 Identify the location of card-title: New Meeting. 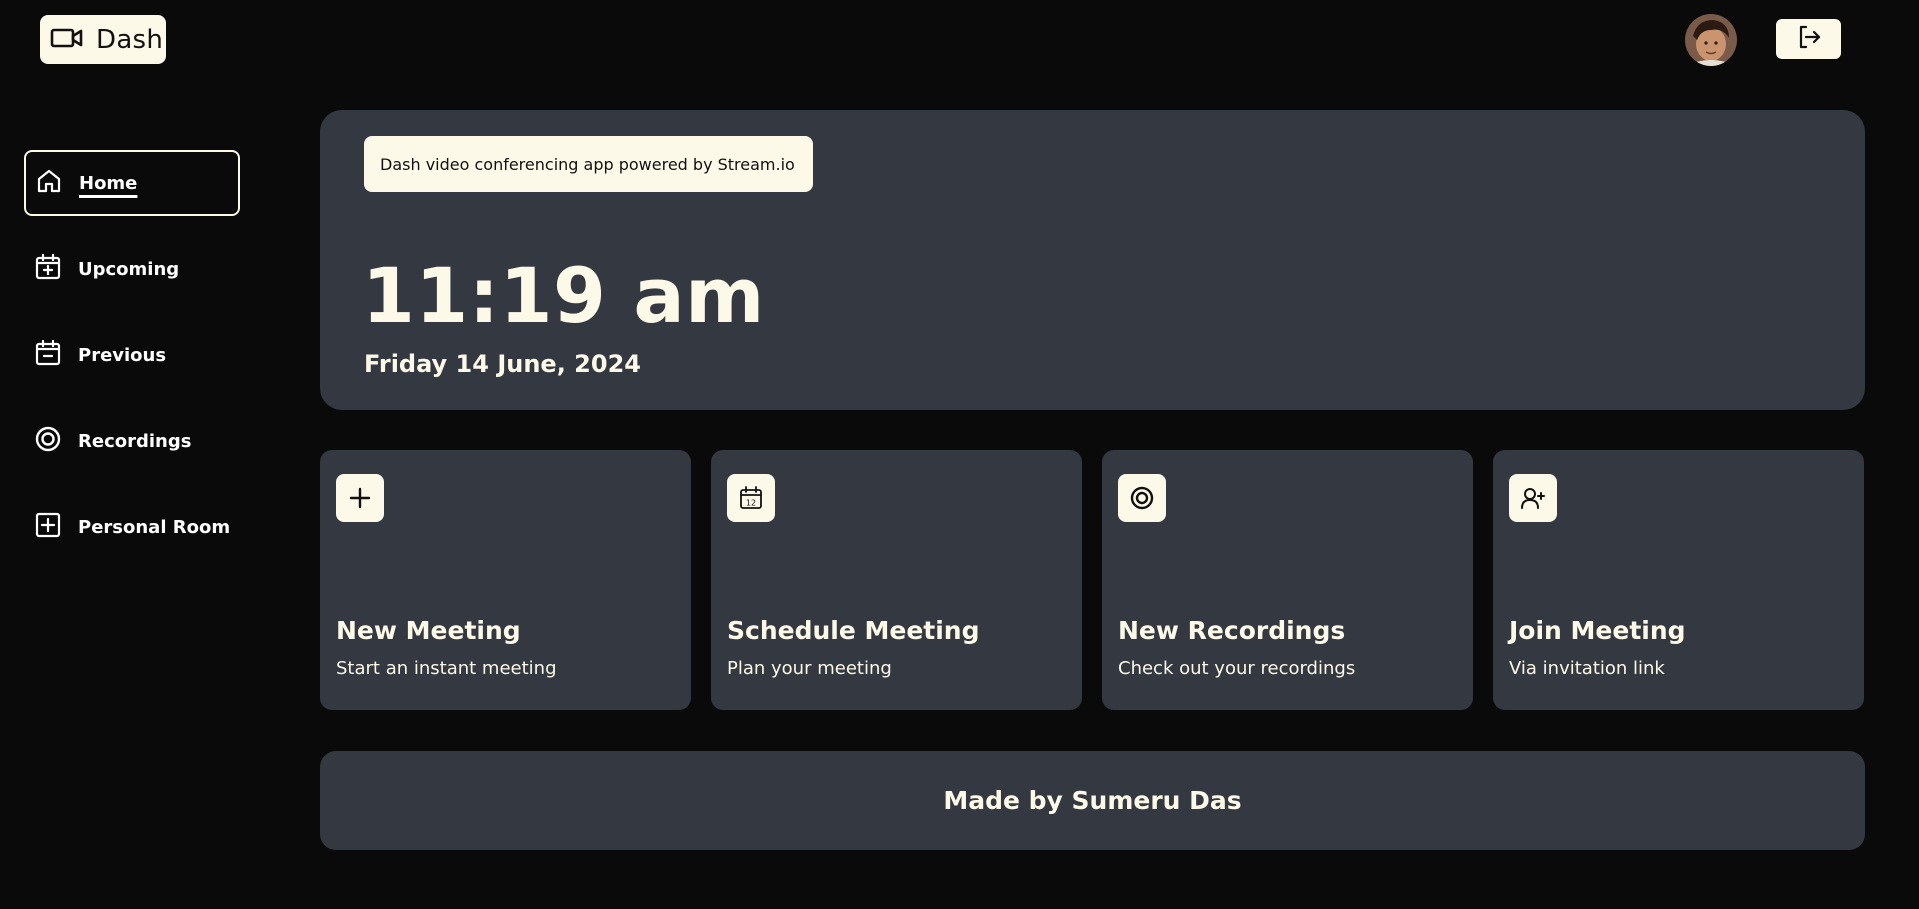
(428, 630).